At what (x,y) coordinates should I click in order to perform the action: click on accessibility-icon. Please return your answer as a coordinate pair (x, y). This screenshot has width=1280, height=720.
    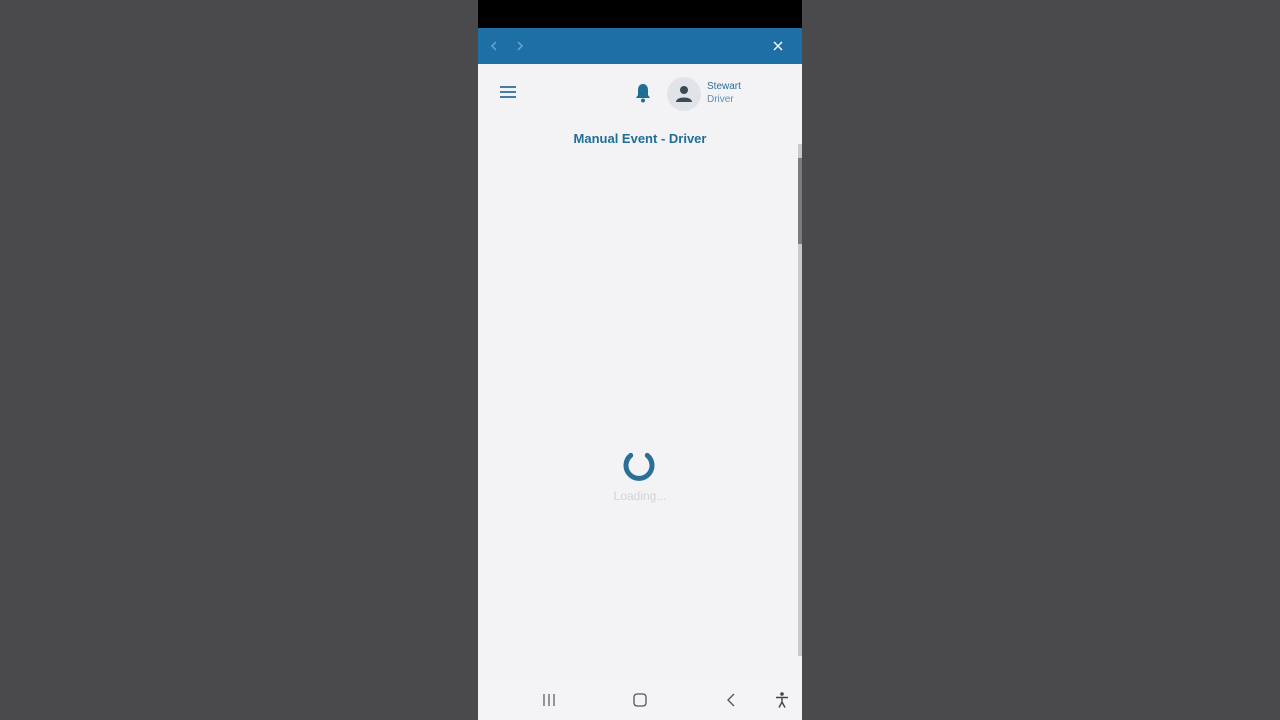
    Looking at the image, I should click on (782, 700).